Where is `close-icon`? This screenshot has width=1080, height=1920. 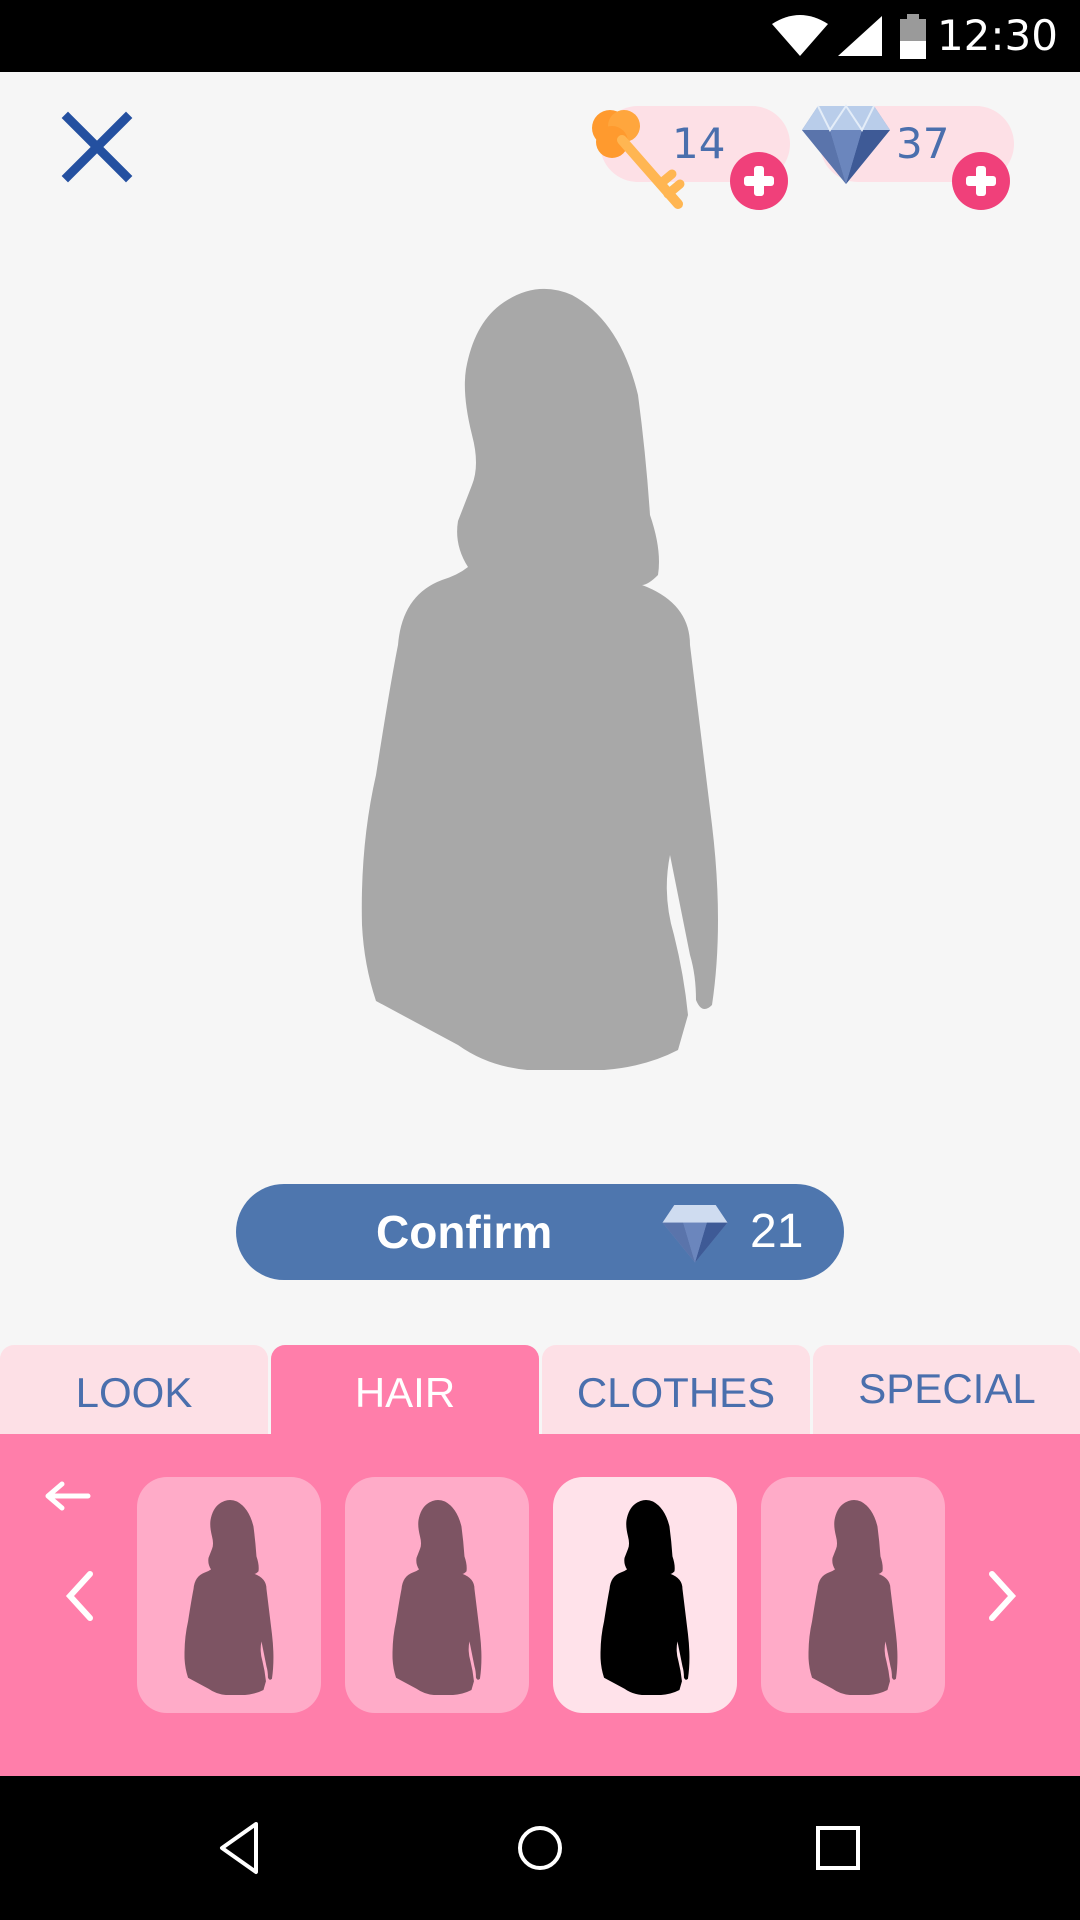 close-icon is located at coordinates (97, 147).